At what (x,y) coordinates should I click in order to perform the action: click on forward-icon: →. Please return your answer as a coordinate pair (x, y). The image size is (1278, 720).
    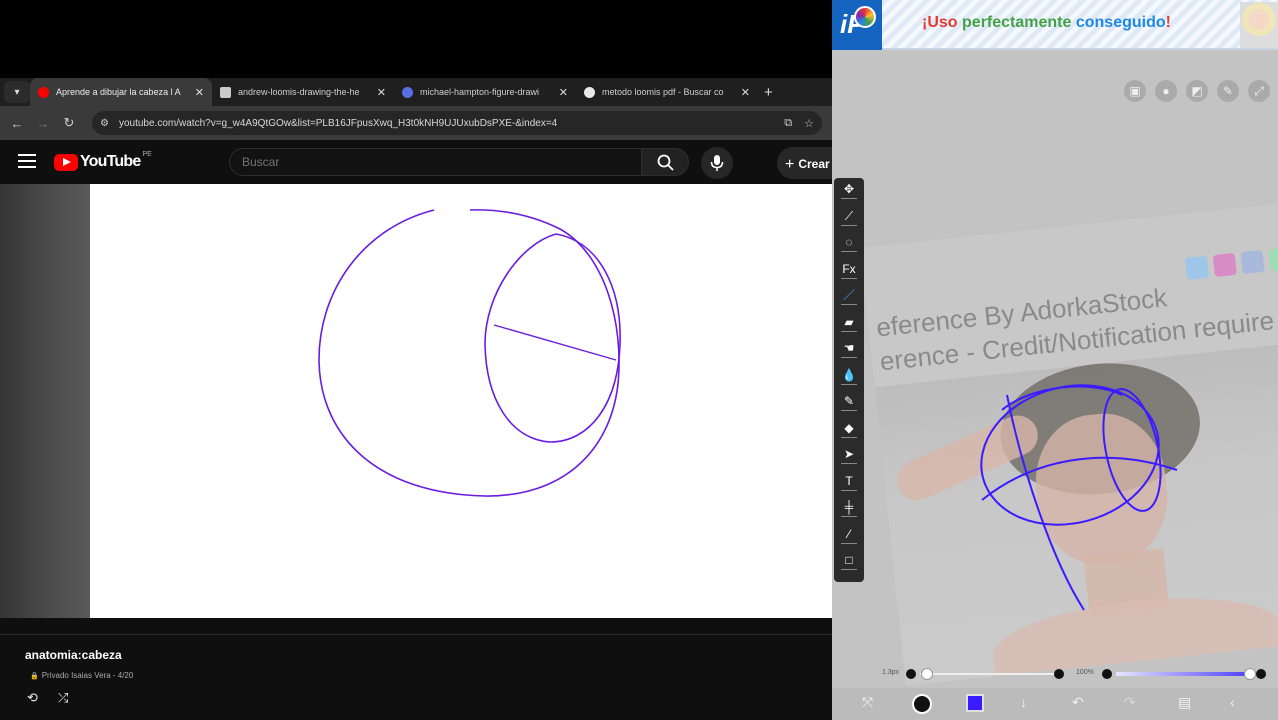
    Looking at the image, I should click on (43, 123).